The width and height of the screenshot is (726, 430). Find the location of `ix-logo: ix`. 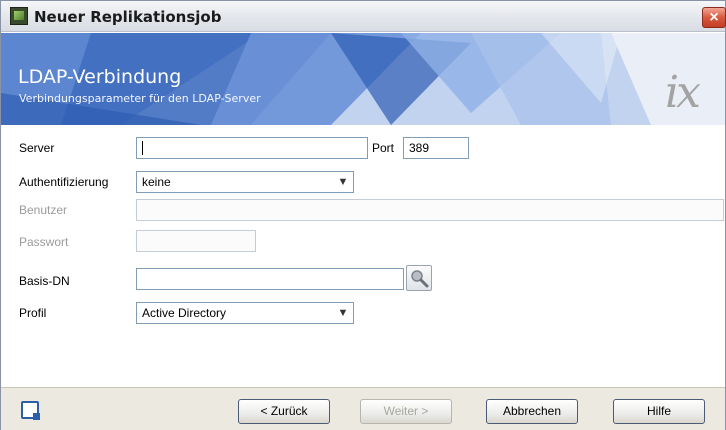

ix-logo: ix is located at coordinates (683, 92).